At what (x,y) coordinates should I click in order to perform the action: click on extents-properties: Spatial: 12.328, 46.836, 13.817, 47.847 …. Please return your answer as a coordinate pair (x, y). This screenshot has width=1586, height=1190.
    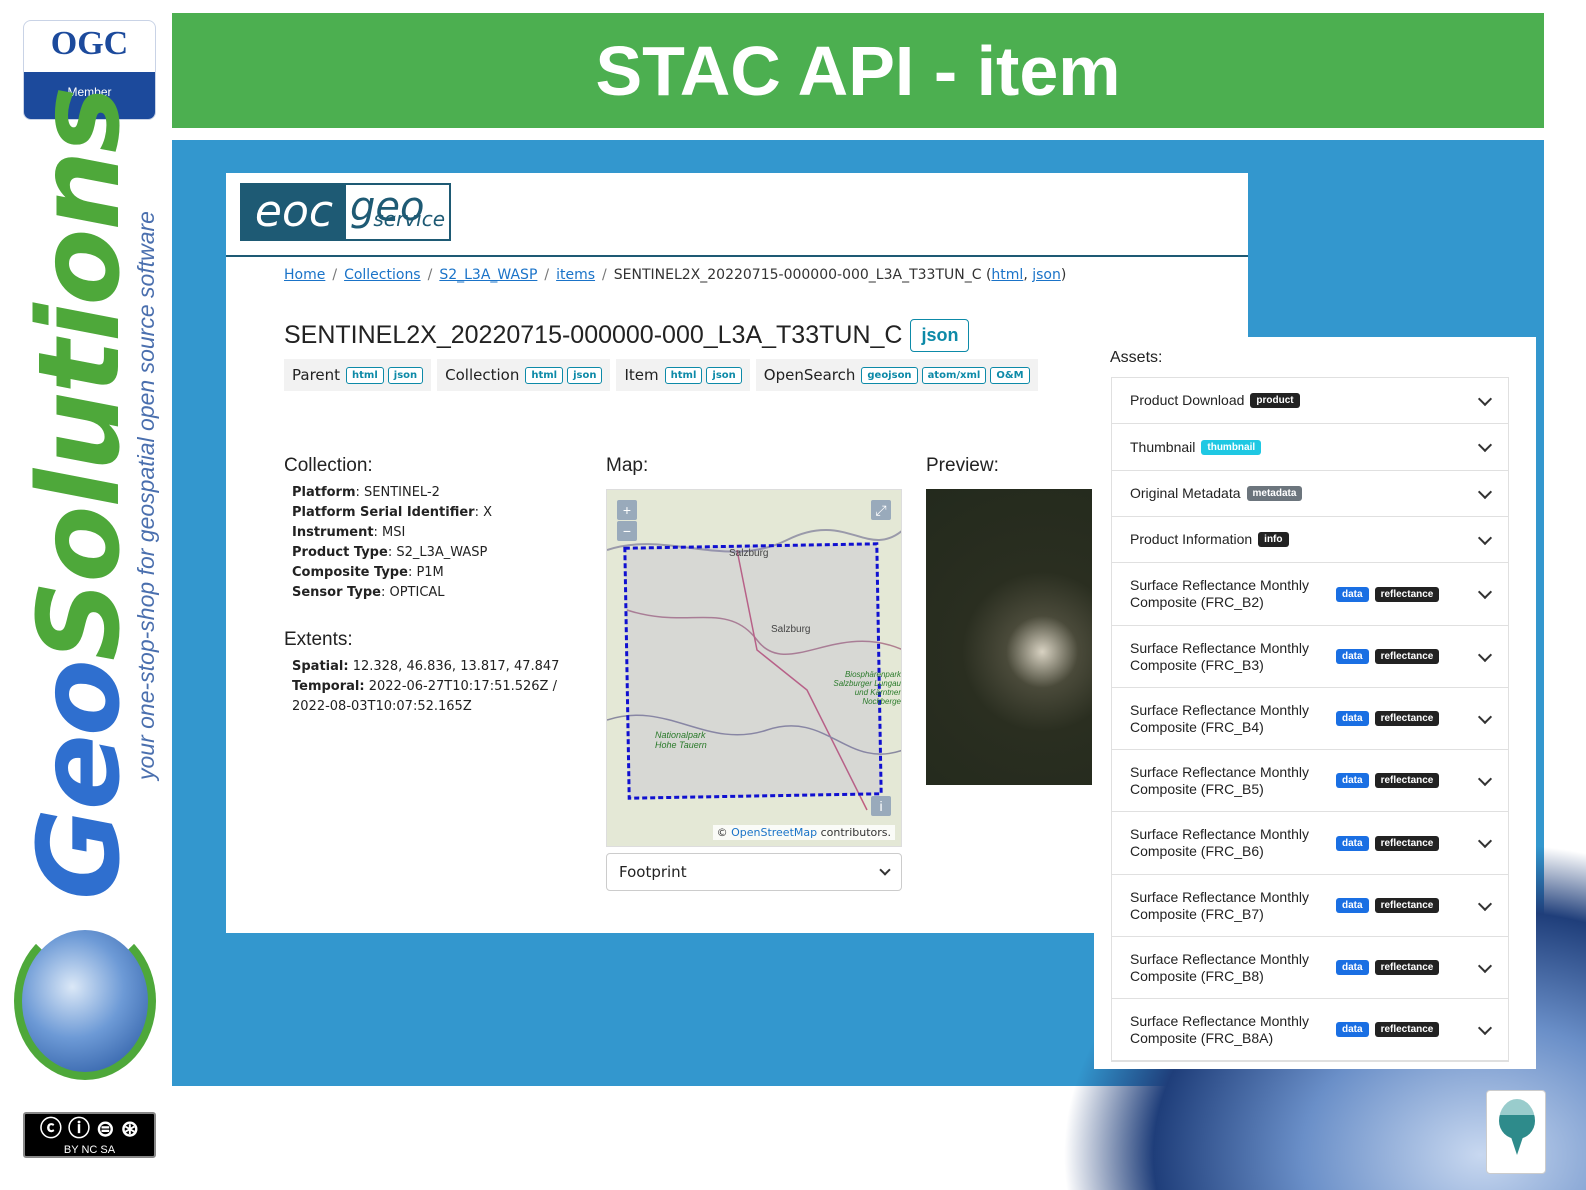
    Looking at the image, I should click on (437, 687).